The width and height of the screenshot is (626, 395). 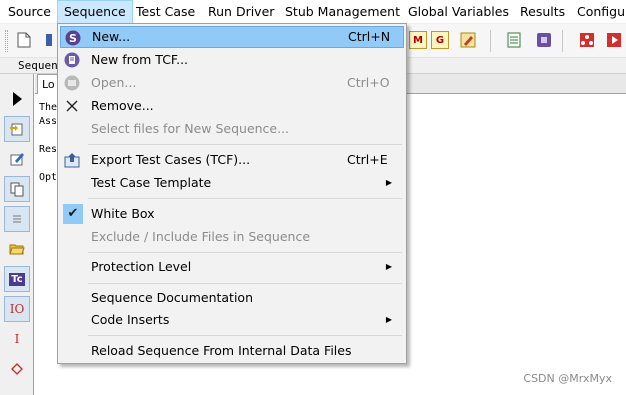 What do you see at coordinates (48, 107) in the screenshot?
I see `log-line: The` at bounding box center [48, 107].